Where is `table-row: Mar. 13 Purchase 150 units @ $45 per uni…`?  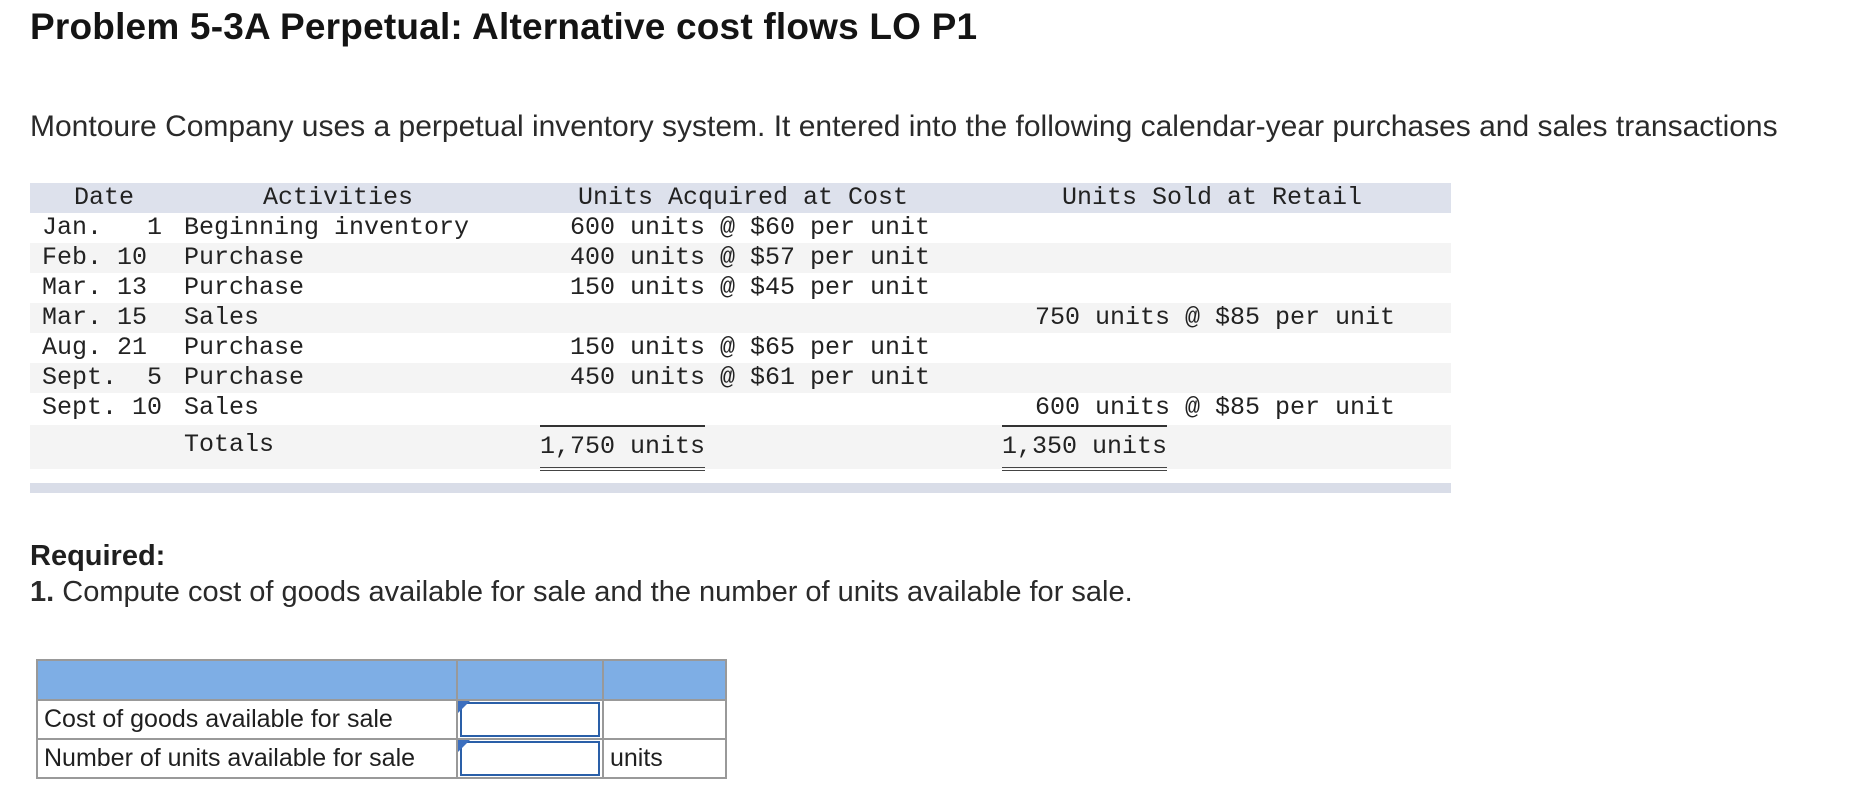
table-row: Mar. 13 Purchase 150 units @ $45 per uni… is located at coordinates (740, 288).